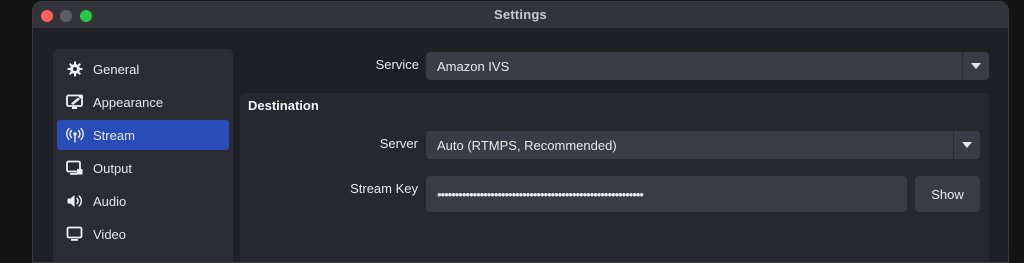  What do you see at coordinates (143, 201) in the screenshot?
I see `sidebar-item-audio: Audio` at bounding box center [143, 201].